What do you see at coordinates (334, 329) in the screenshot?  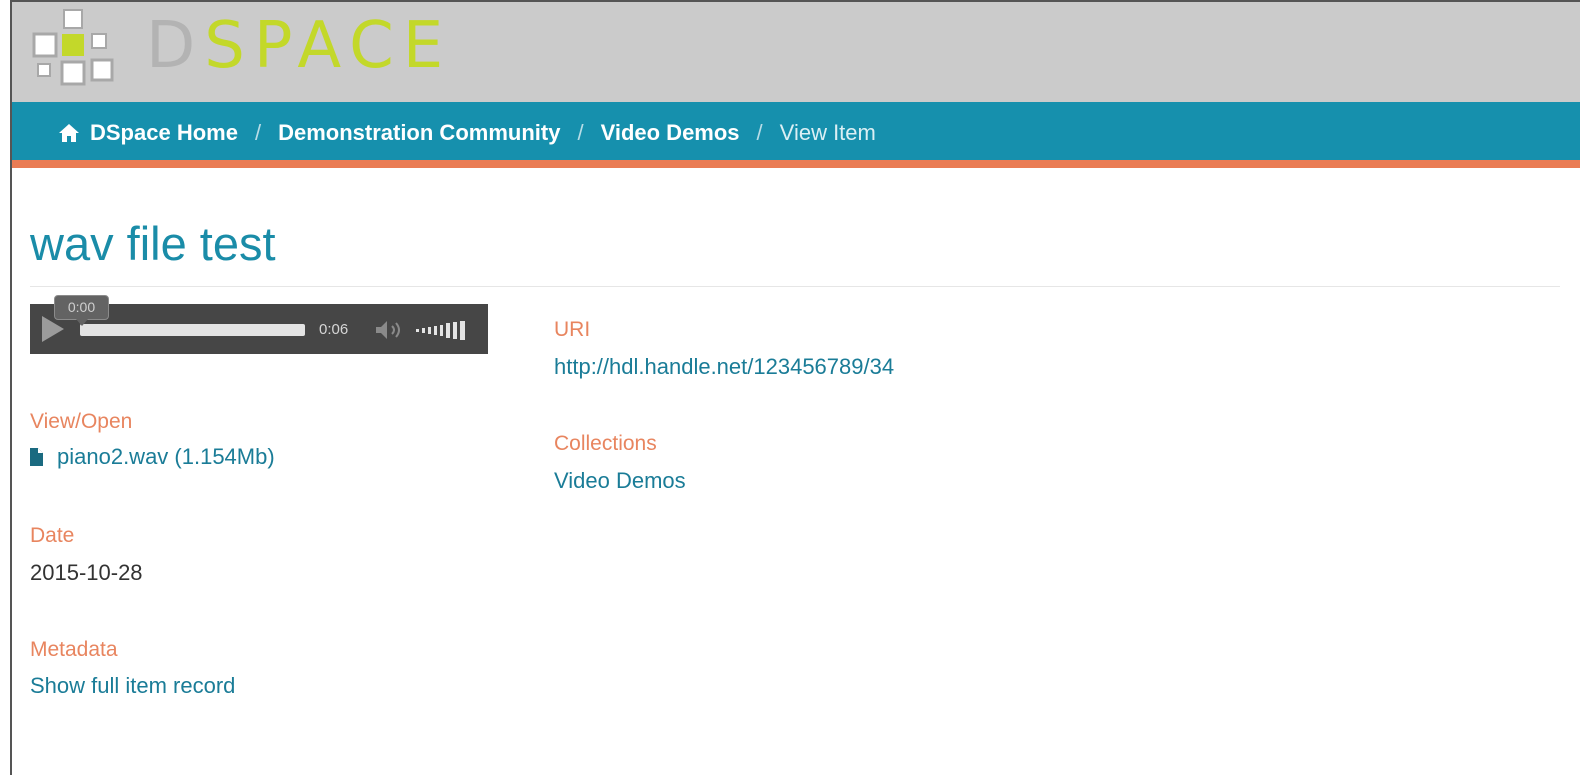 I see `duration-label: 0:06` at bounding box center [334, 329].